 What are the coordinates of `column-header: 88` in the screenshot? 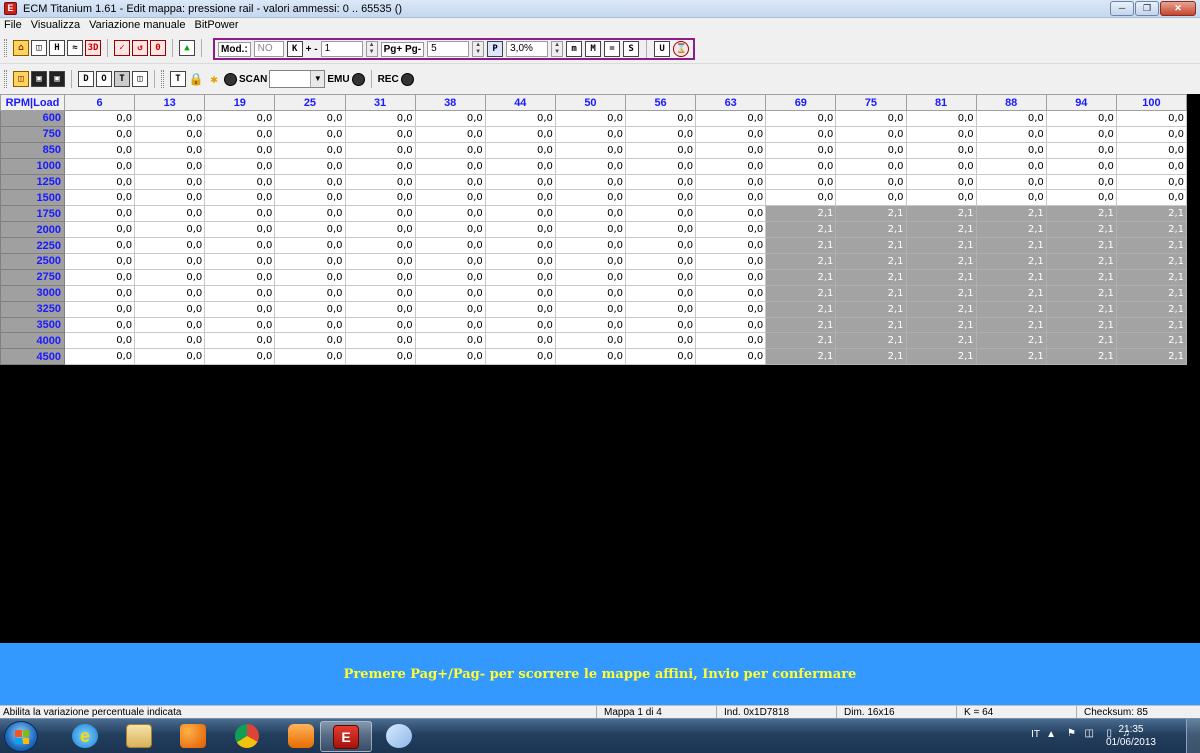 It's located at (1011, 102).